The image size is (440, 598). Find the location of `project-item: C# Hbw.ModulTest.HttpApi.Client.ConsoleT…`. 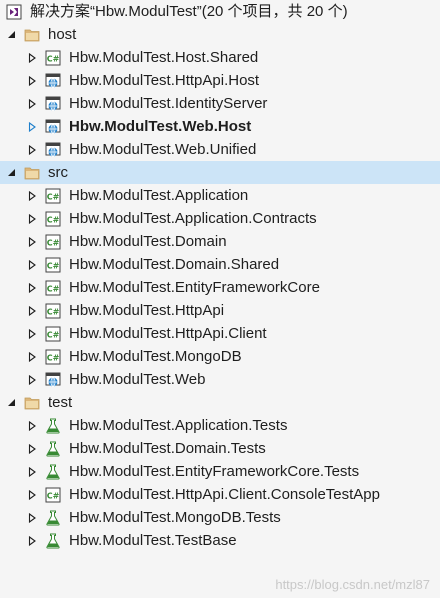

project-item: C# Hbw.ModulTest.HttpApi.Client.ConsoleT… is located at coordinates (220, 494).